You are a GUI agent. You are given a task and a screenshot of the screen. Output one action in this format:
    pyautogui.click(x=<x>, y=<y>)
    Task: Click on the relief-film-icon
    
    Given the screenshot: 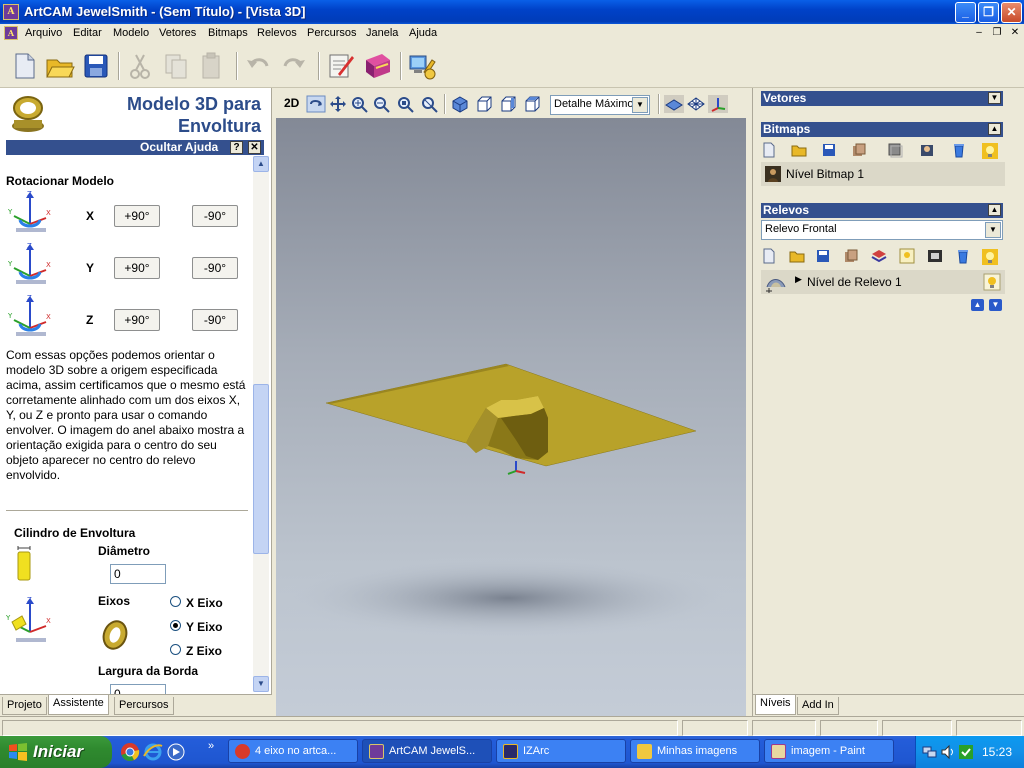 What is the action you would take?
    pyautogui.click(x=935, y=256)
    